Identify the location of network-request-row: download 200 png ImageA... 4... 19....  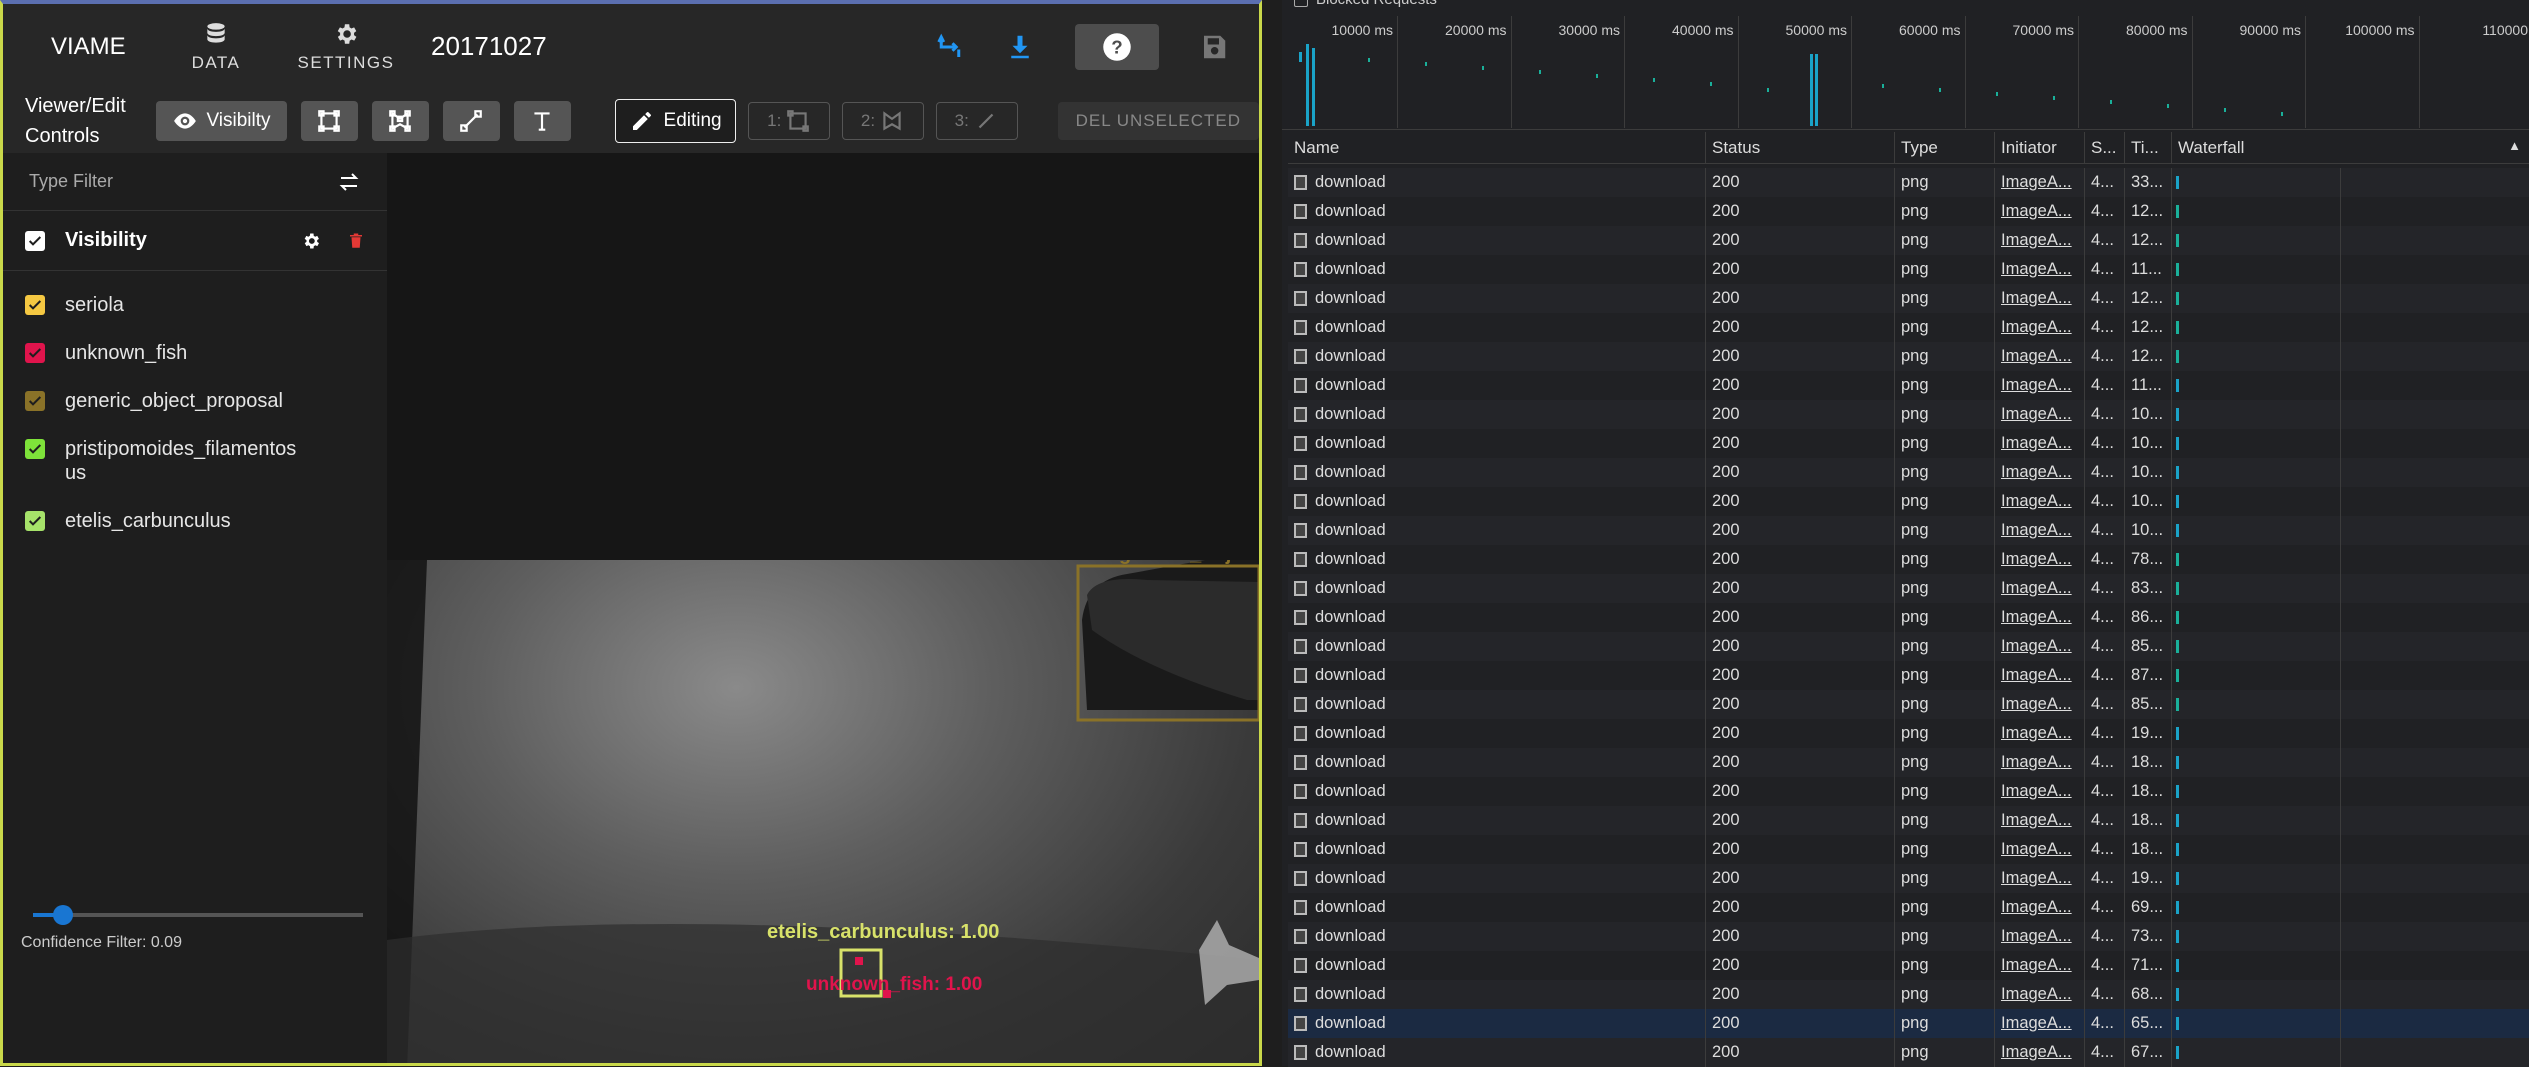
(1908, 878).